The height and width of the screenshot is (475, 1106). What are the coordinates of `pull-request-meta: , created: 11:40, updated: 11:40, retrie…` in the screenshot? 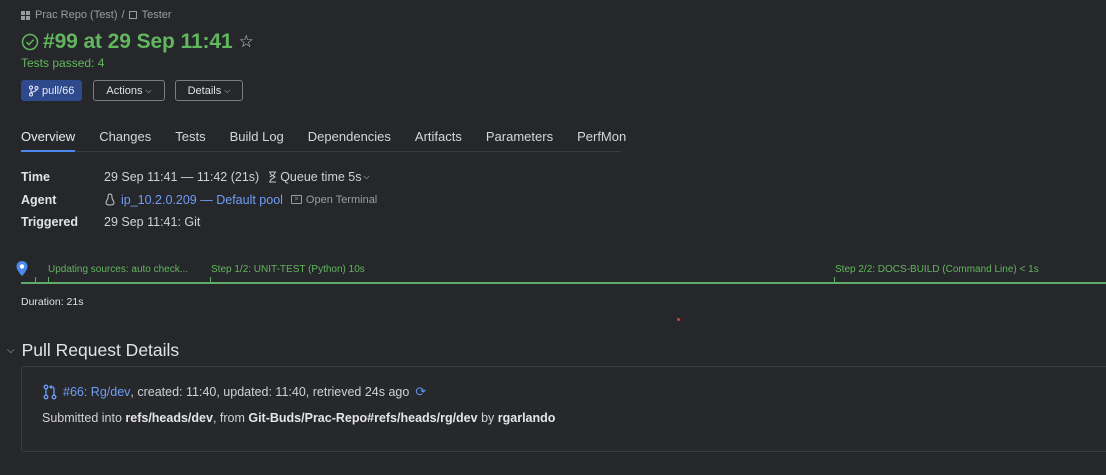 It's located at (270, 392).